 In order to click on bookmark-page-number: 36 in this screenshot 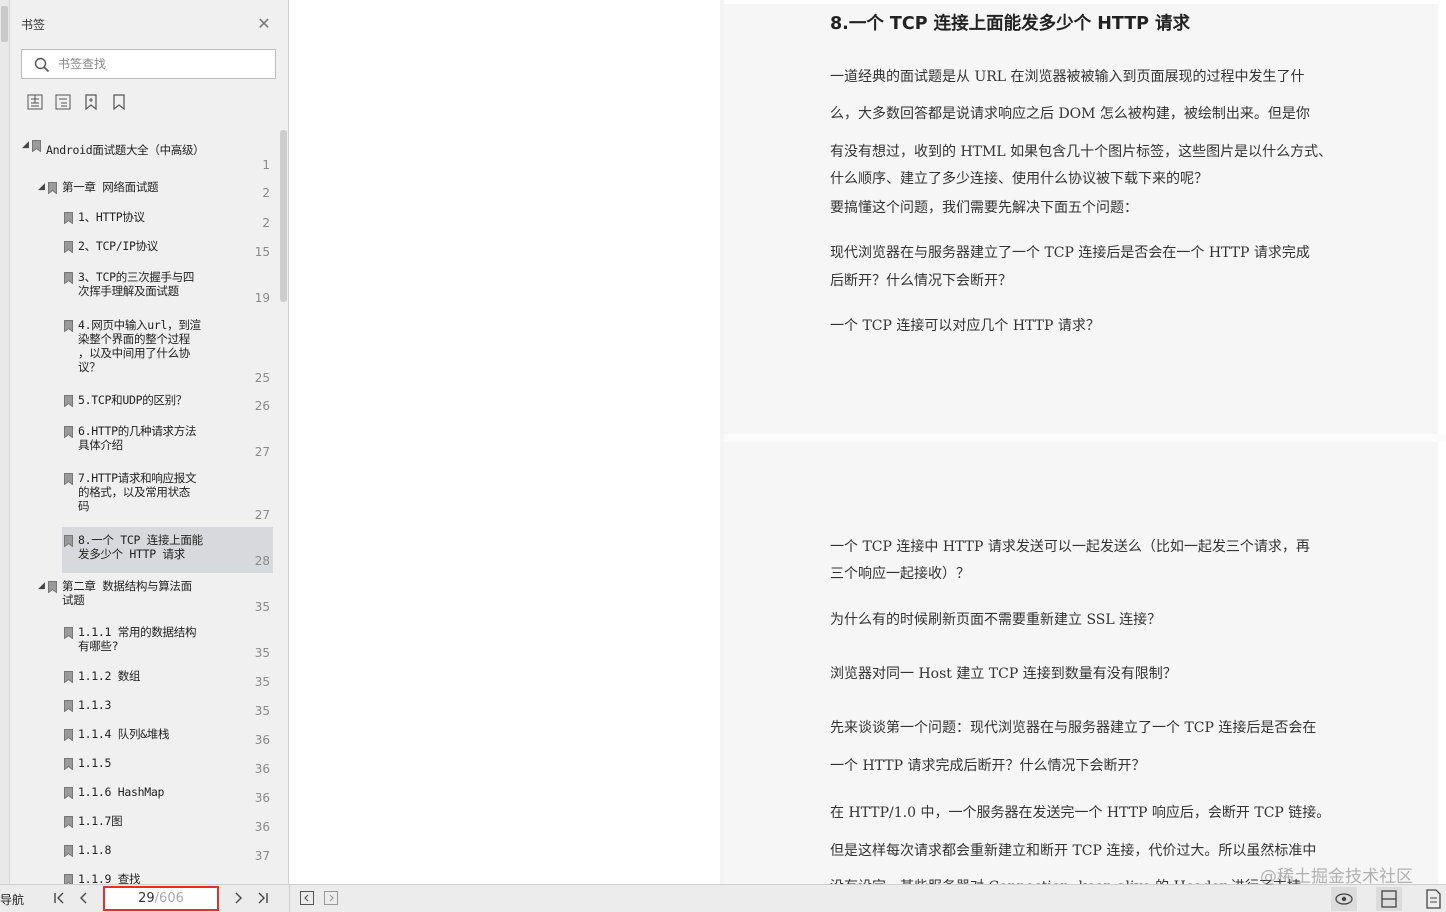, I will do `click(262, 798)`.